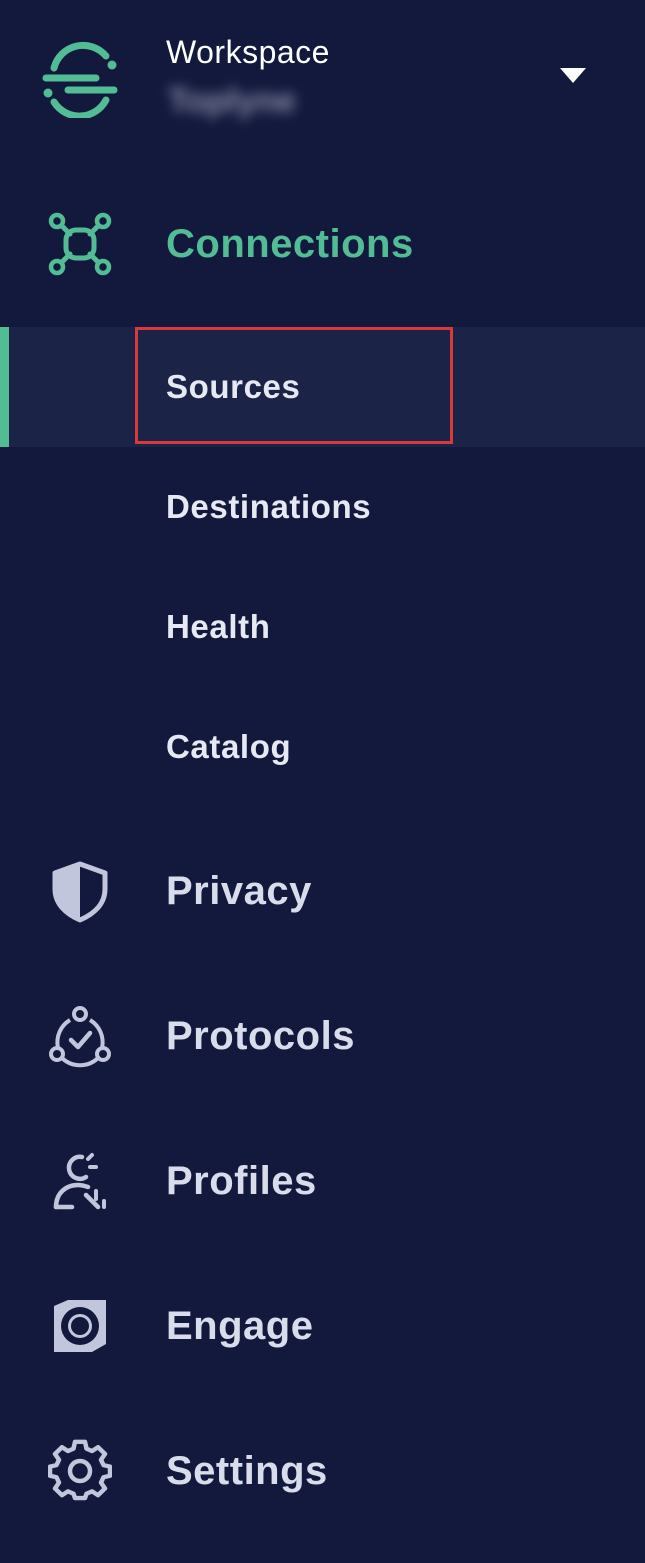 The width and height of the screenshot is (645, 1563). What do you see at coordinates (239, 891) in the screenshot?
I see `nav-label-privacy: Privacy` at bounding box center [239, 891].